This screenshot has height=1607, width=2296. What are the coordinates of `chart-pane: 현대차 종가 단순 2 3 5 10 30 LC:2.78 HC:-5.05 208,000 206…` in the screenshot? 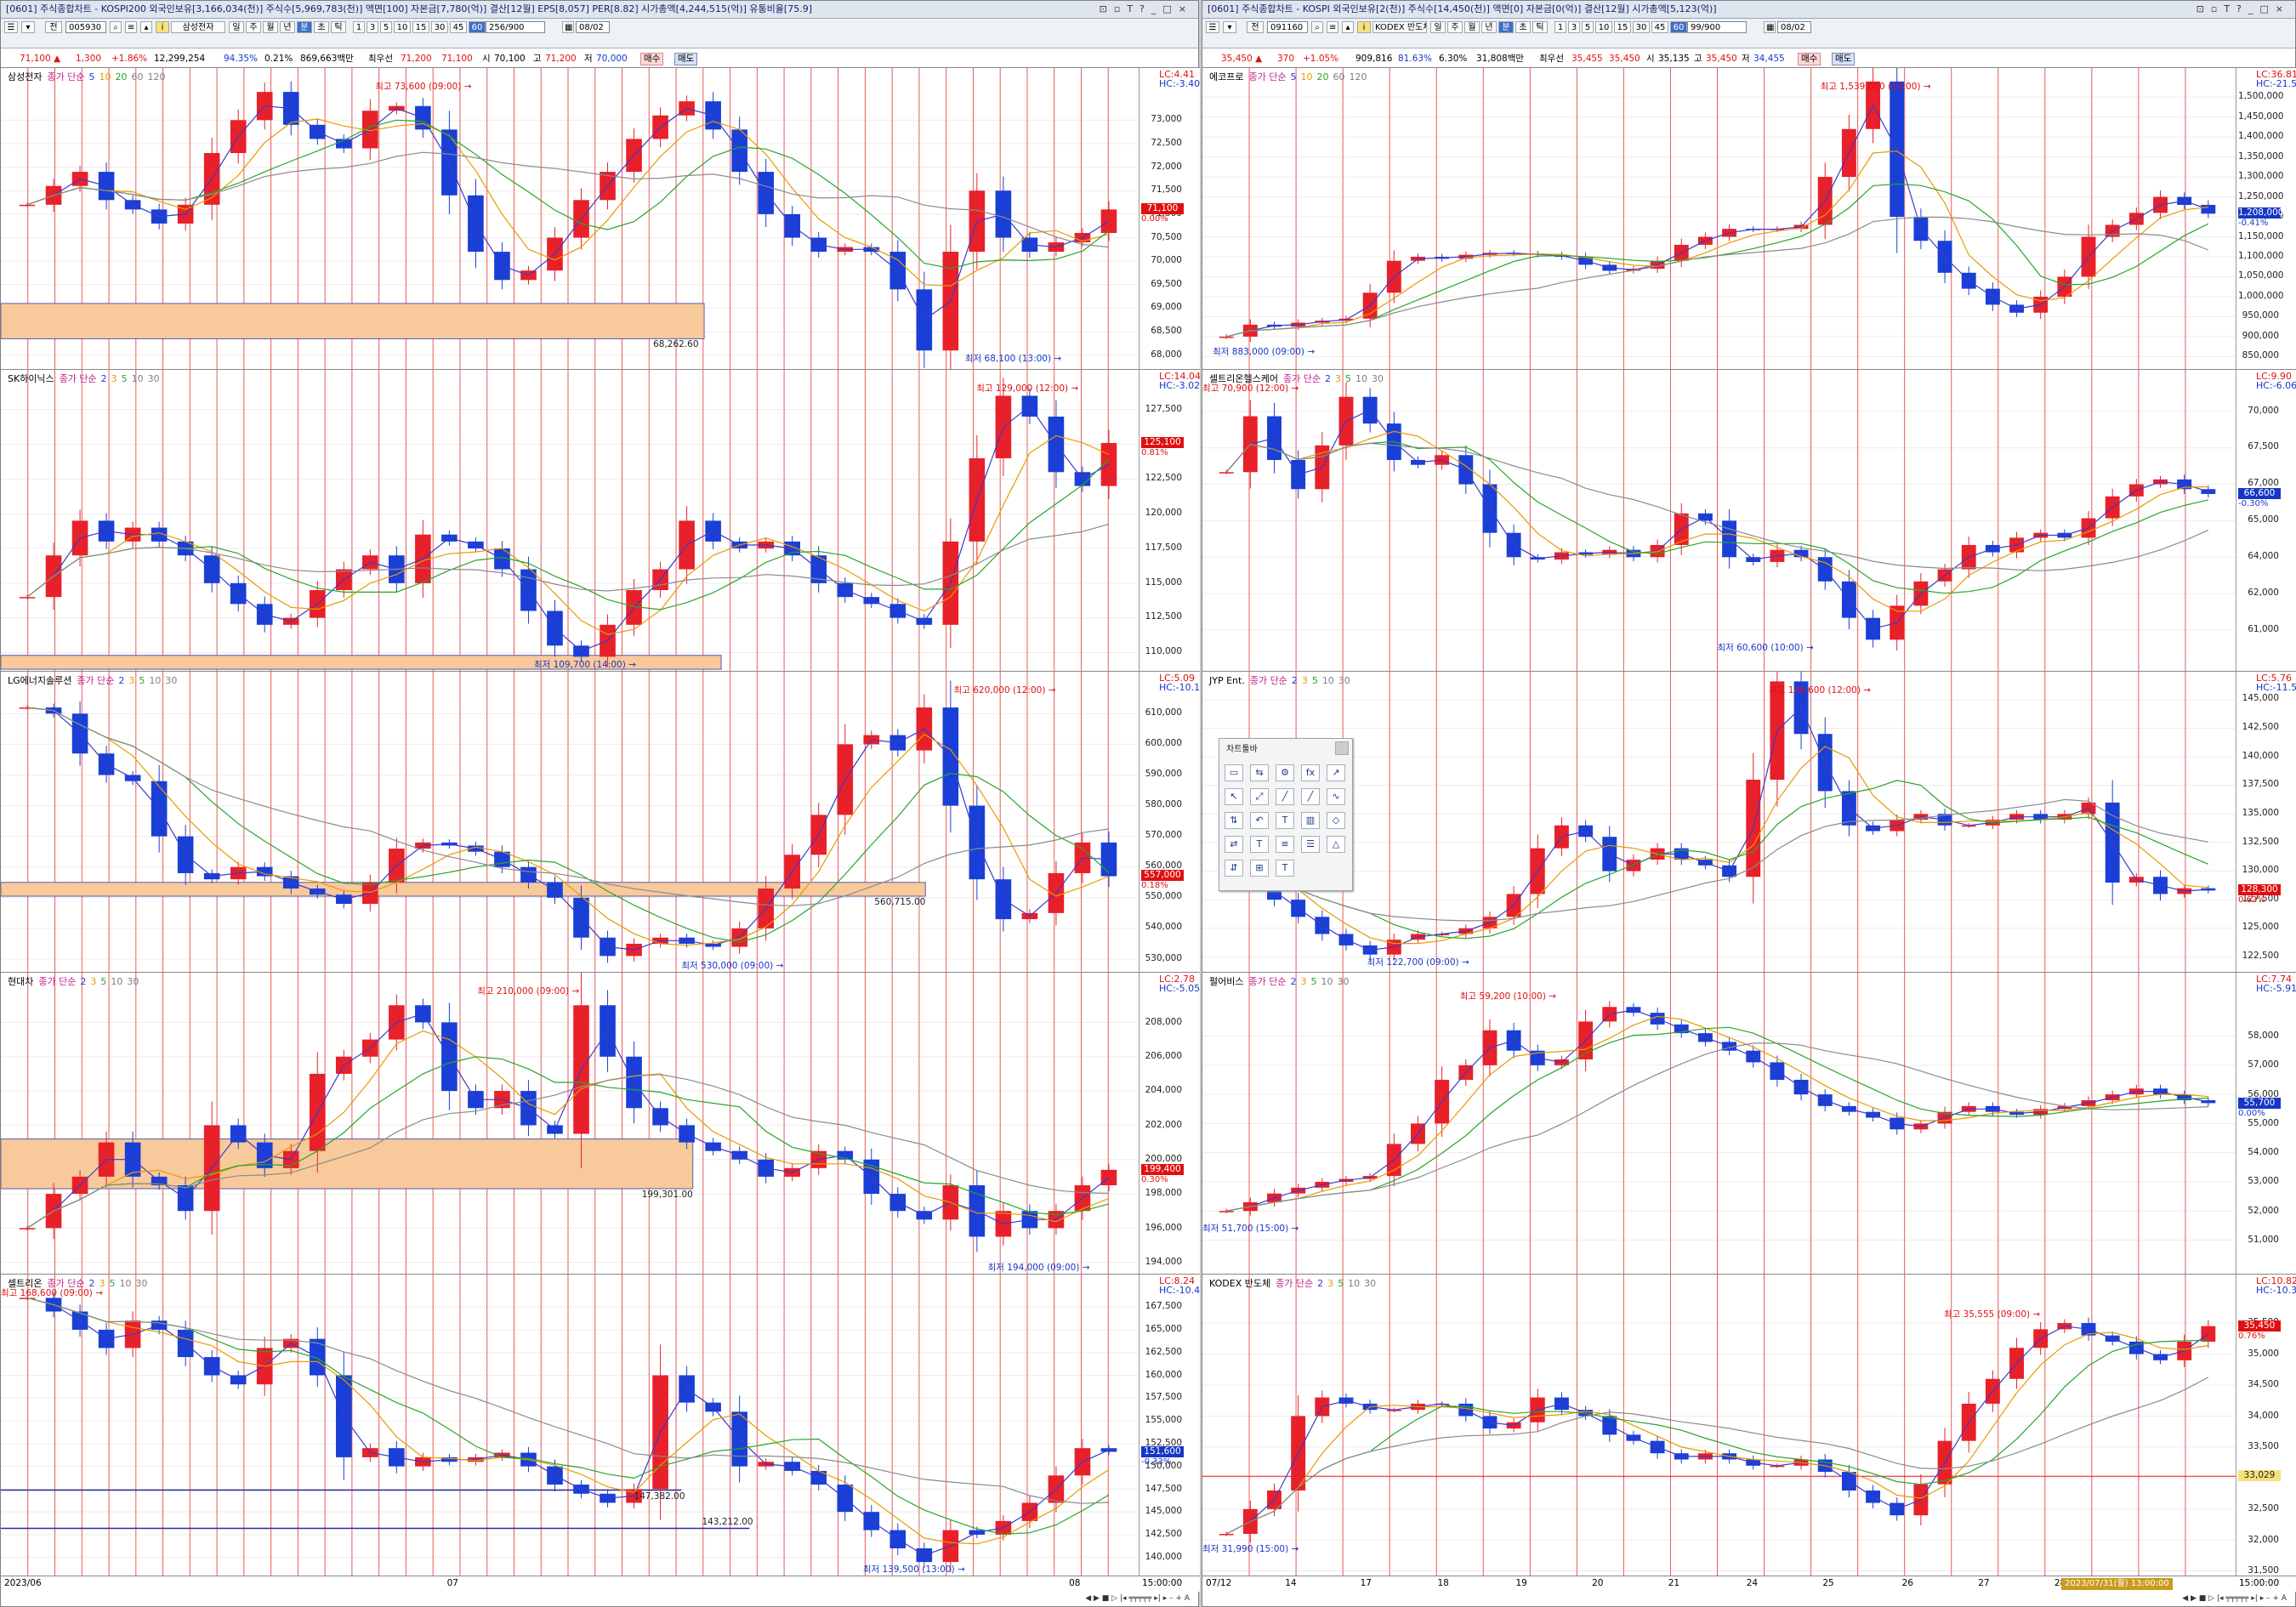 It's located at (600, 1124).